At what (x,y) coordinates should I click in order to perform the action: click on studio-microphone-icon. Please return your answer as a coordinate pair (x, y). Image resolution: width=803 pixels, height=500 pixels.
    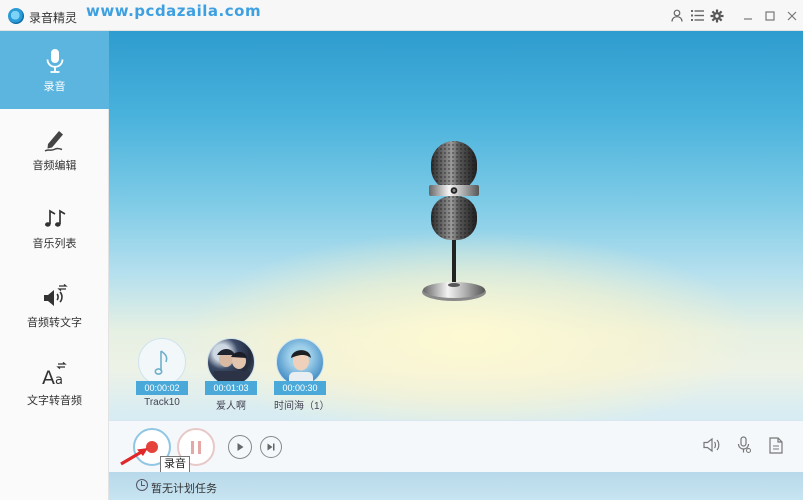
    Looking at the image, I should click on (454, 221).